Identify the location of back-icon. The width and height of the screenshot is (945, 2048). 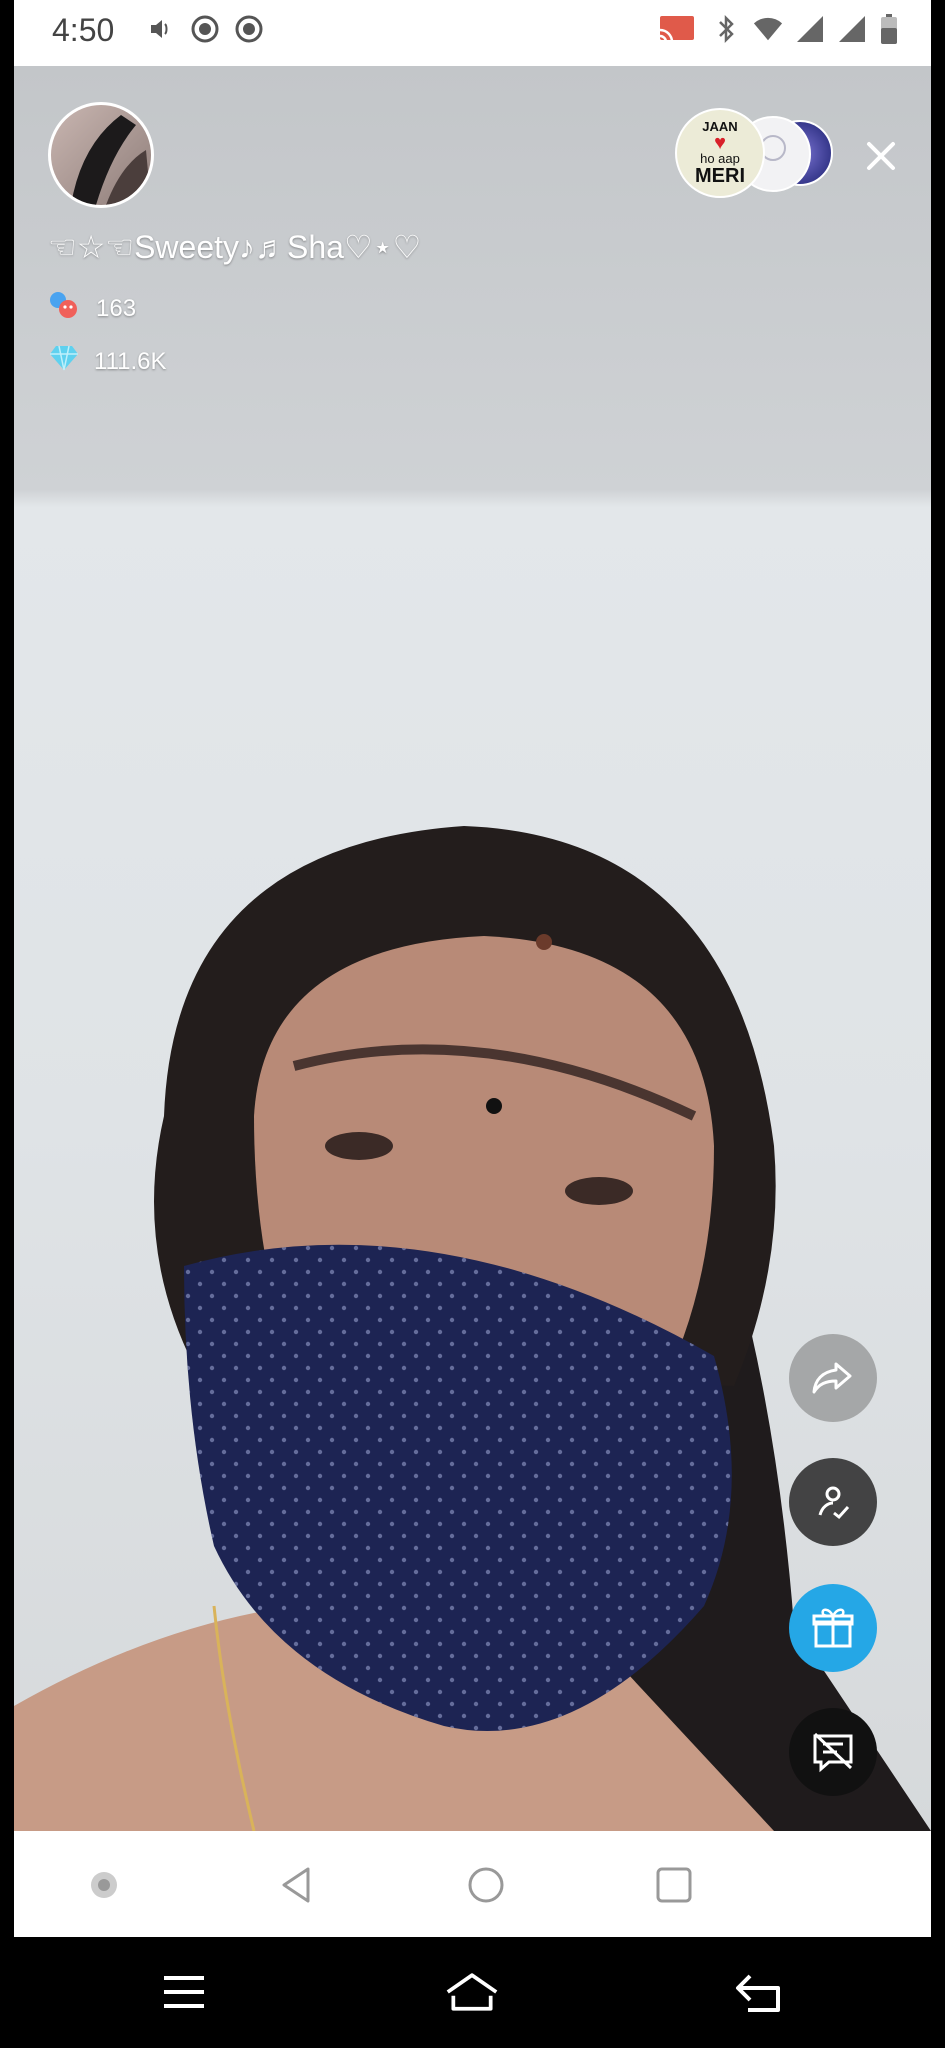
(760, 1992).